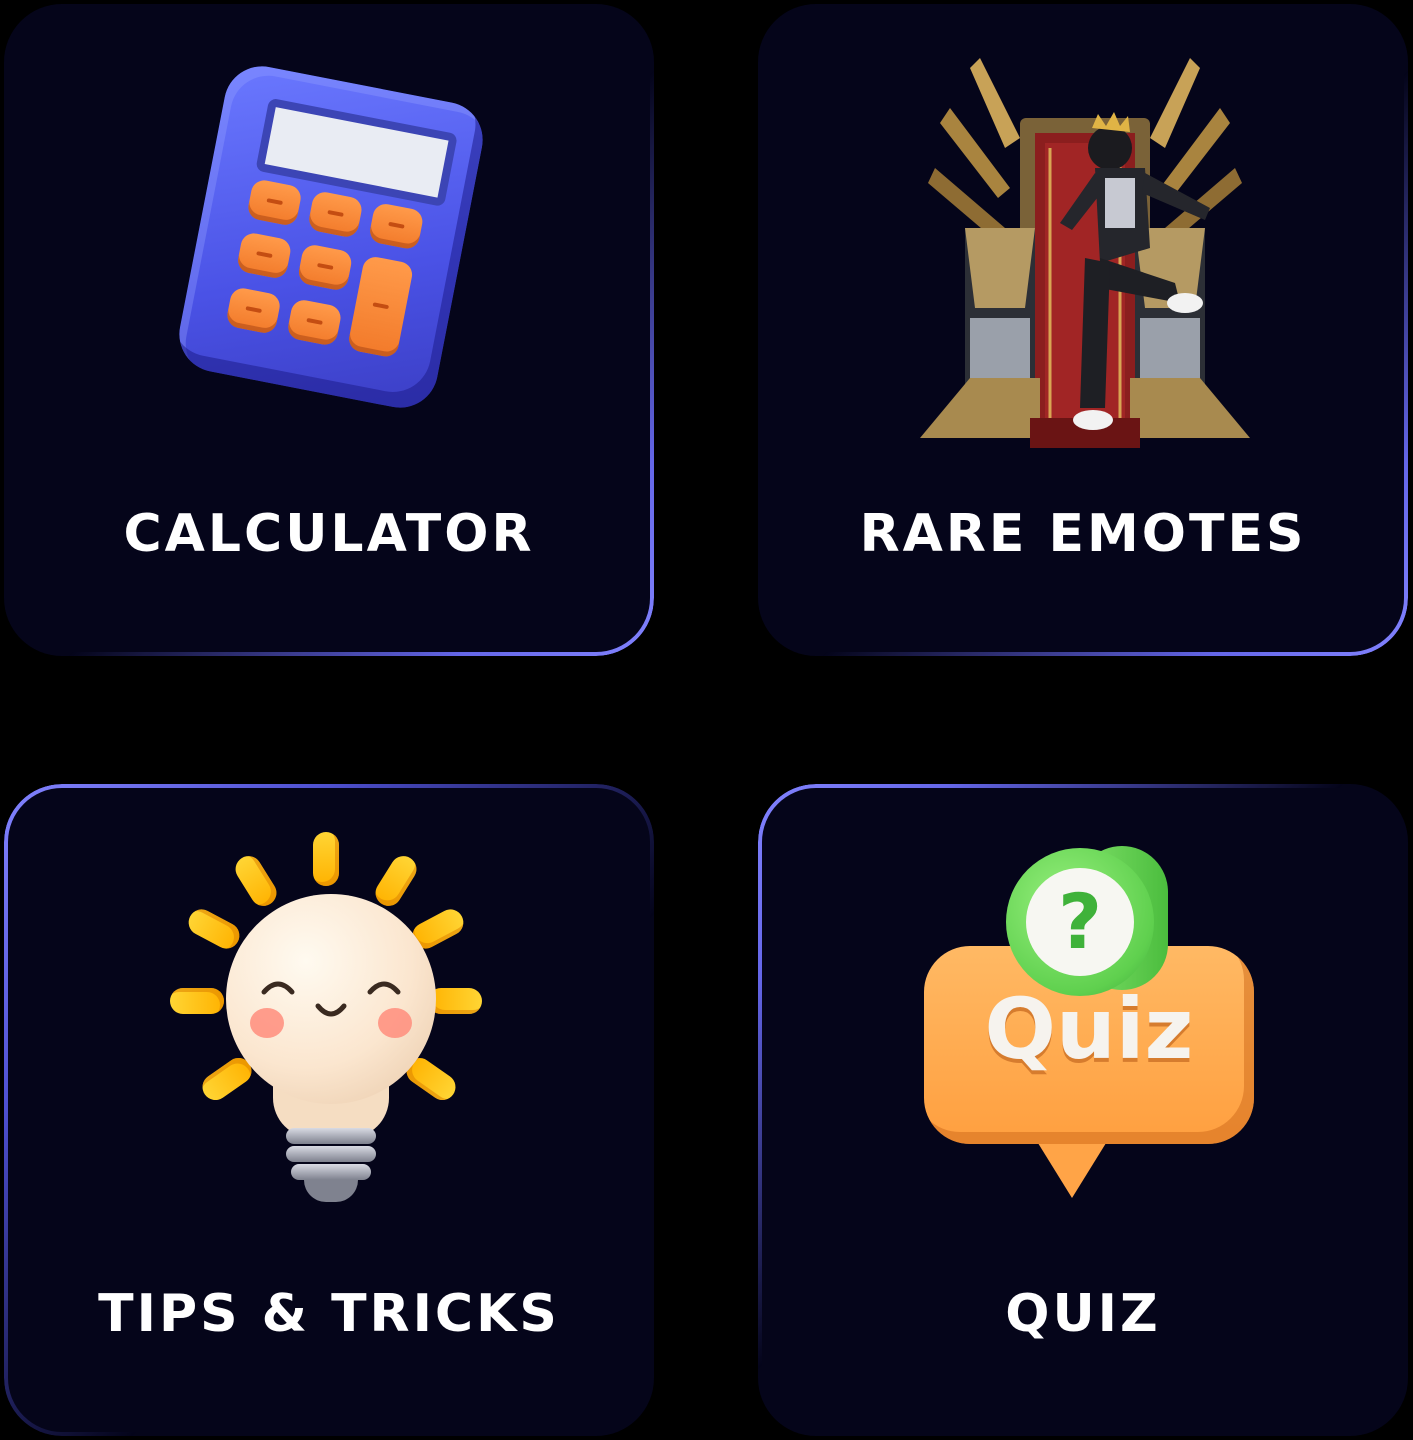 The image size is (1413, 1440). What do you see at coordinates (329, 1314) in the screenshot?
I see `tips-and-tricks-label: TIPS & TRICKS` at bounding box center [329, 1314].